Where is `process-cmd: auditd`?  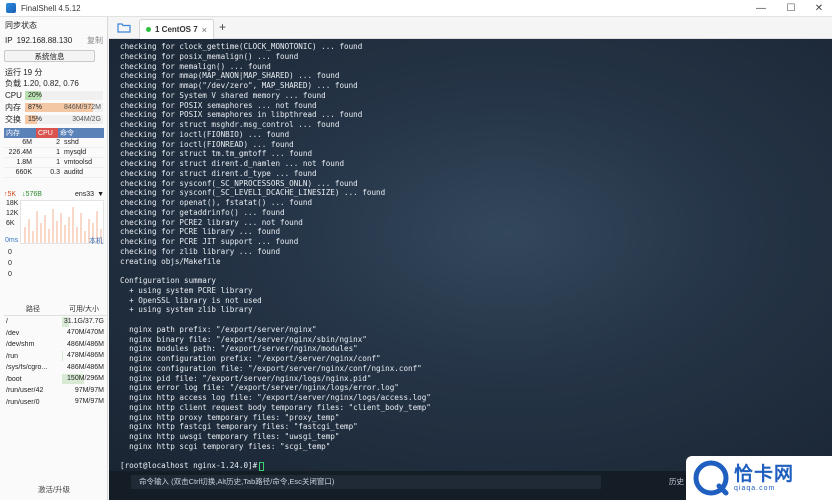
process-cmd: auditd is located at coordinates (74, 172).